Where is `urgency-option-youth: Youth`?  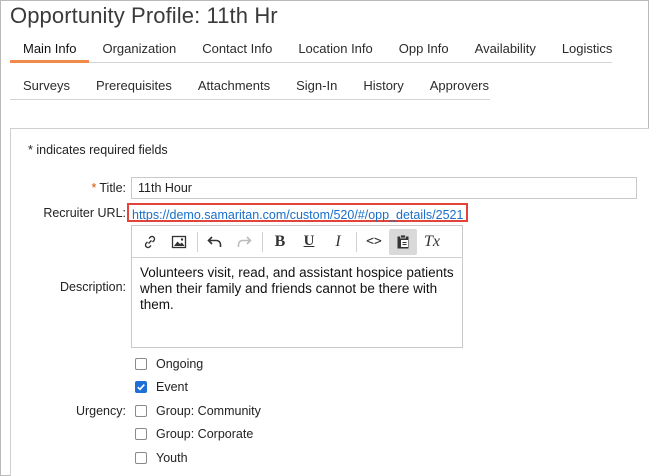
urgency-option-youth: Youth is located at coordinates (161, 458).